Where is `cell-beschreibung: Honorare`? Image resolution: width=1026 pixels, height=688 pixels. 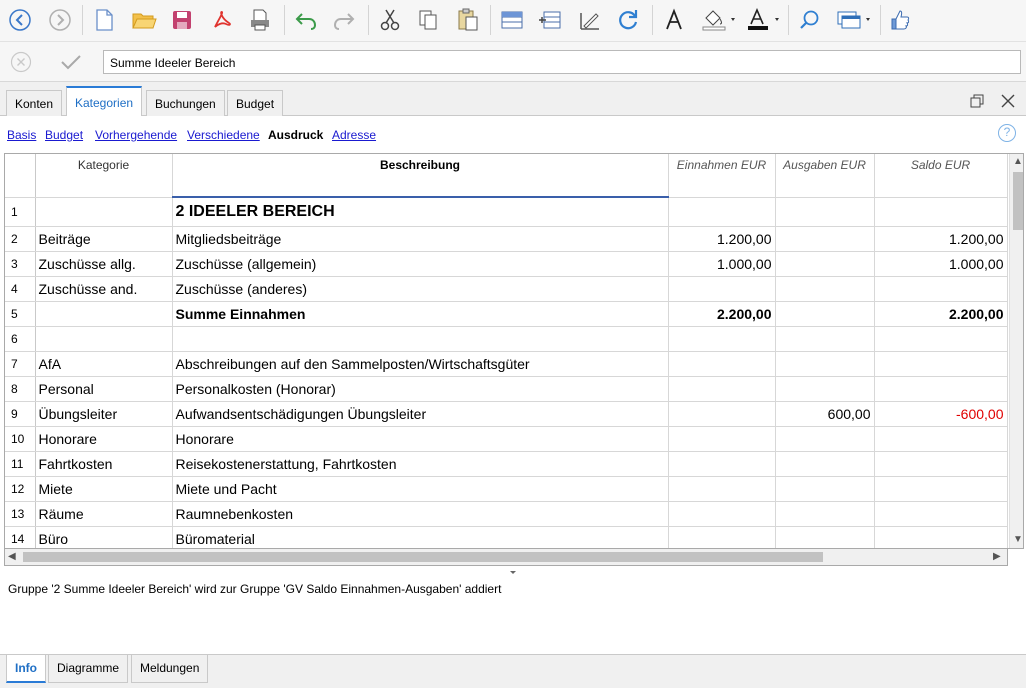 cell-beschreibung: Honorare is located at coordinates (420, 439).